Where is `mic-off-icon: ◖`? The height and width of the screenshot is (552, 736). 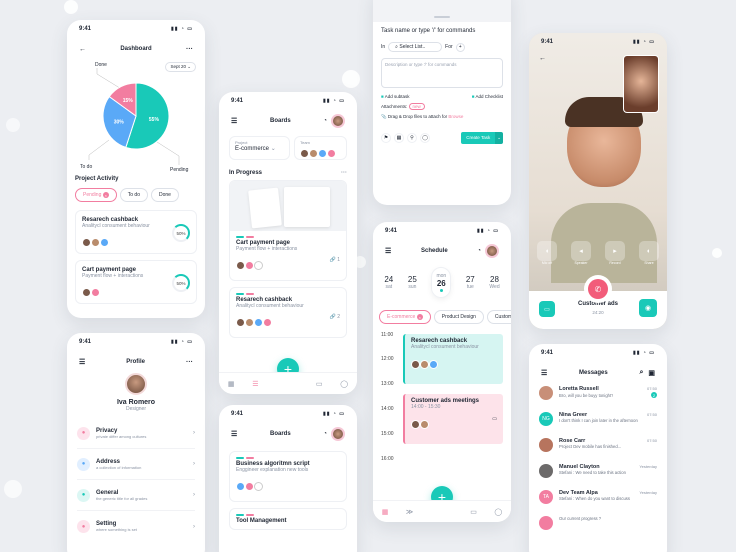
mic-off-icon: ◖ is located at coordinates (547, 251).